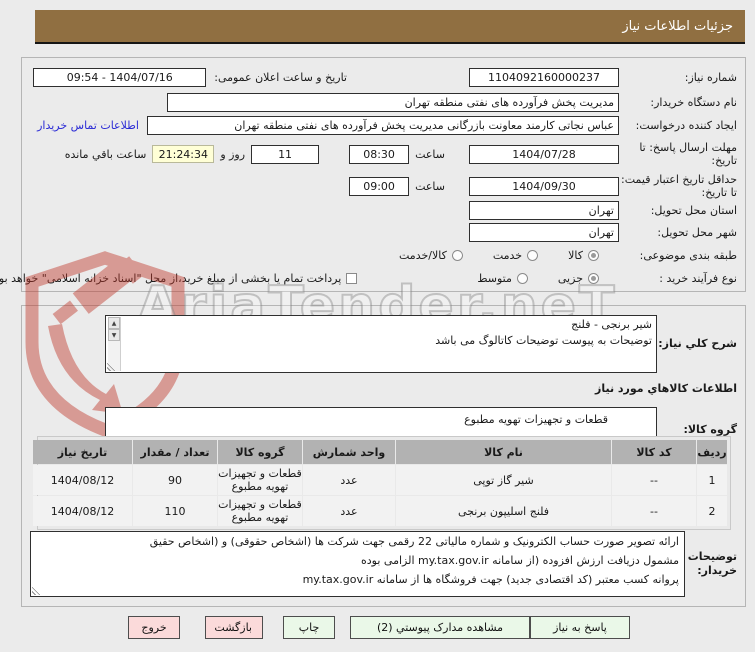 Image resolution: width=755 pixels, height=652 pixels. Describe the element at coordinates (580, 627) in the screenshot. I see `respond-to-need-button: پاسخ به نیاز` at that location.